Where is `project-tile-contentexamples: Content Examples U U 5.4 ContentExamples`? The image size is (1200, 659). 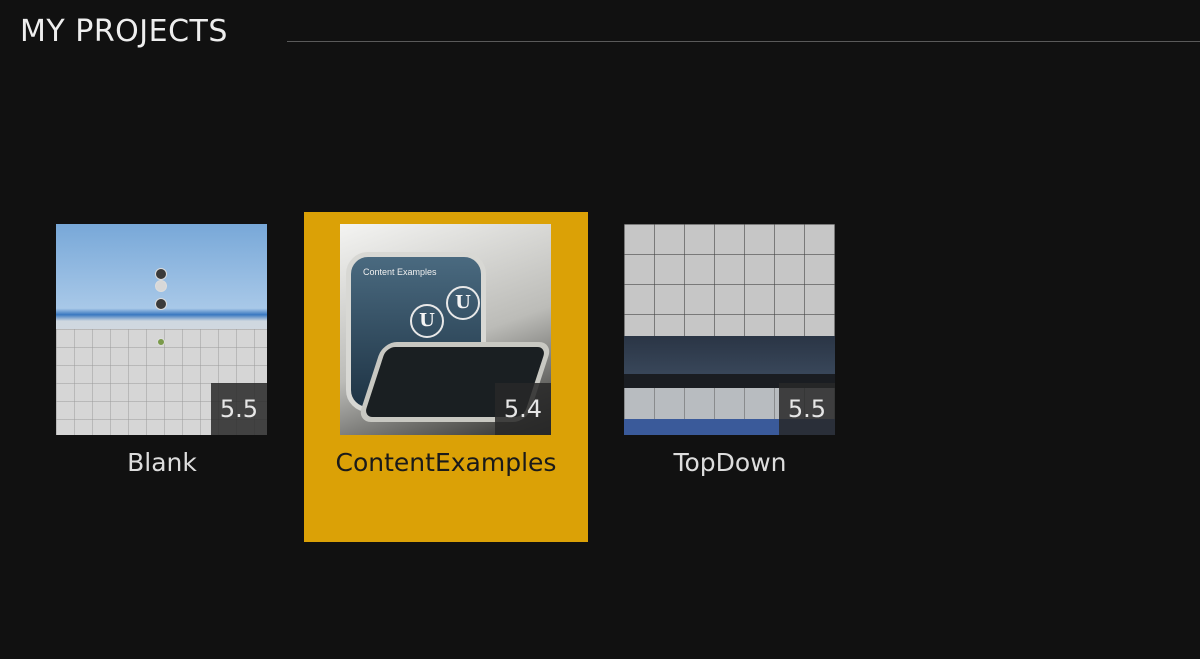
project-tile-contentexamples: Content Examples U U 5.4 ContentExamples is located at coordinates (446, 377).